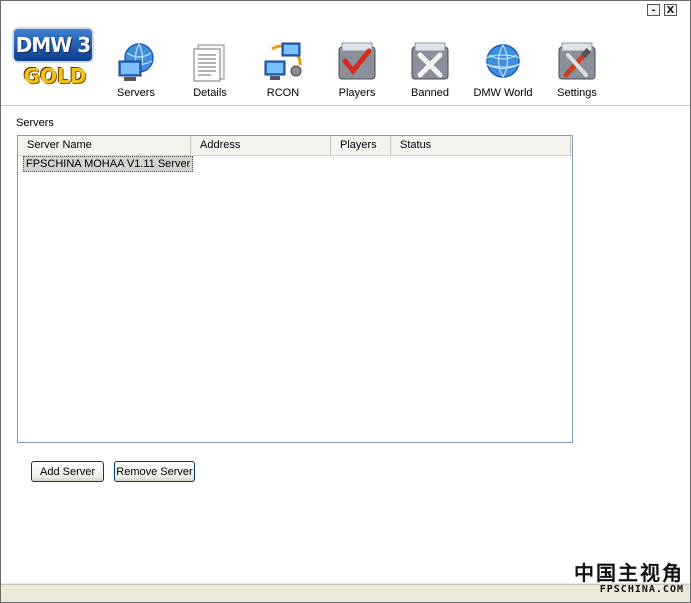 The height and width of the screenshot is (603, 691). Describe the element at coordinates (209, 63) in the screenshot. I see `document-details-icon` at that location.